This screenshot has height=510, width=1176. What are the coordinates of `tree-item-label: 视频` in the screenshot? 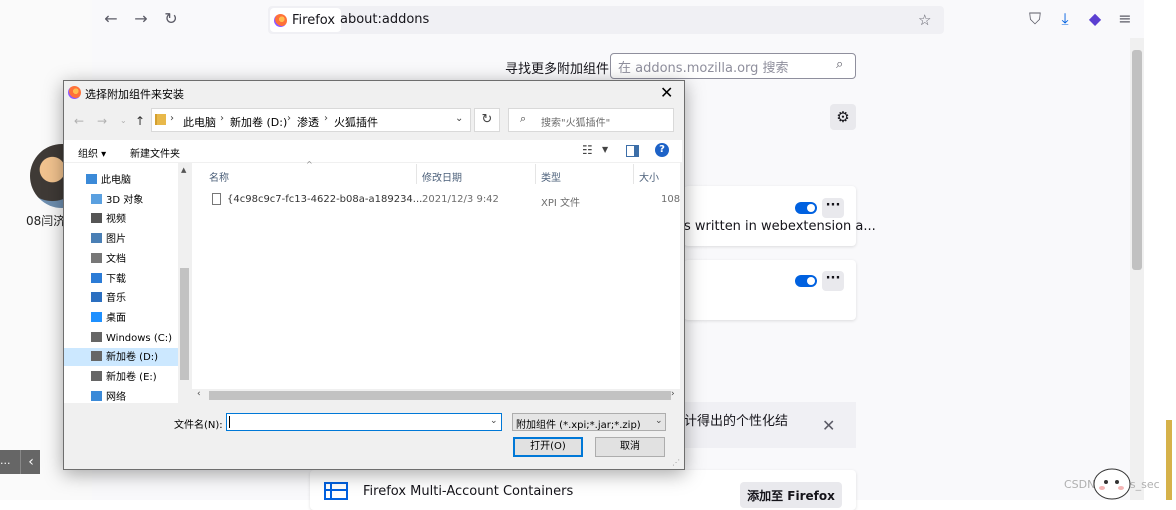 It's located at (116, 219).